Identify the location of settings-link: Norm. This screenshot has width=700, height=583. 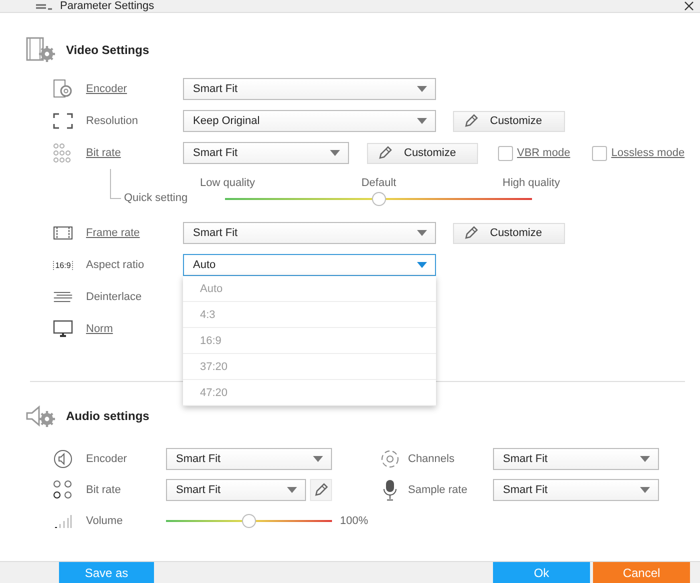
(134, 329).